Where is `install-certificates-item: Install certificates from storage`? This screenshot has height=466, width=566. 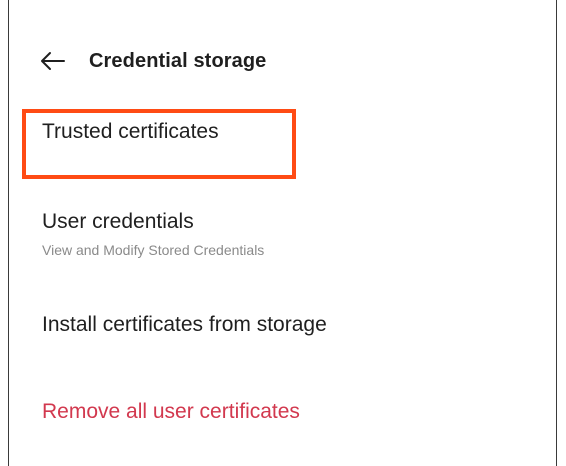
install-certificates-item: Install certificates from storage is located at coordinates (184, 325).